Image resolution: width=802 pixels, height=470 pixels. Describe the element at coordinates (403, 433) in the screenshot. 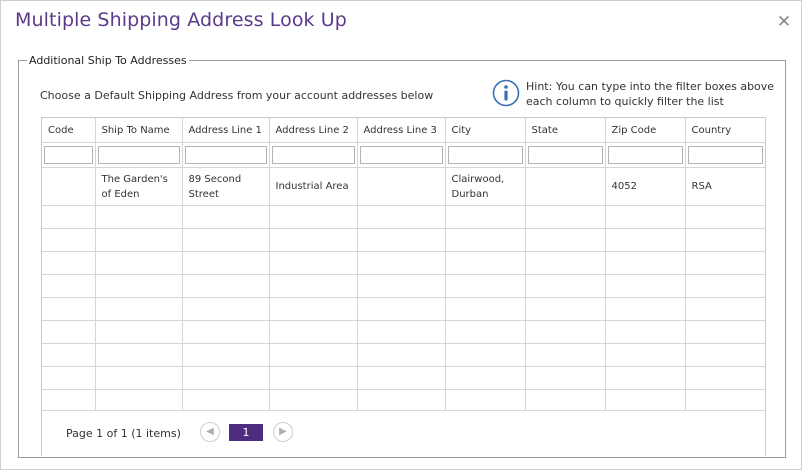

I see `grid-pager: Page 1 of 1 (1 items) ◀ 1 ▶` at that location.